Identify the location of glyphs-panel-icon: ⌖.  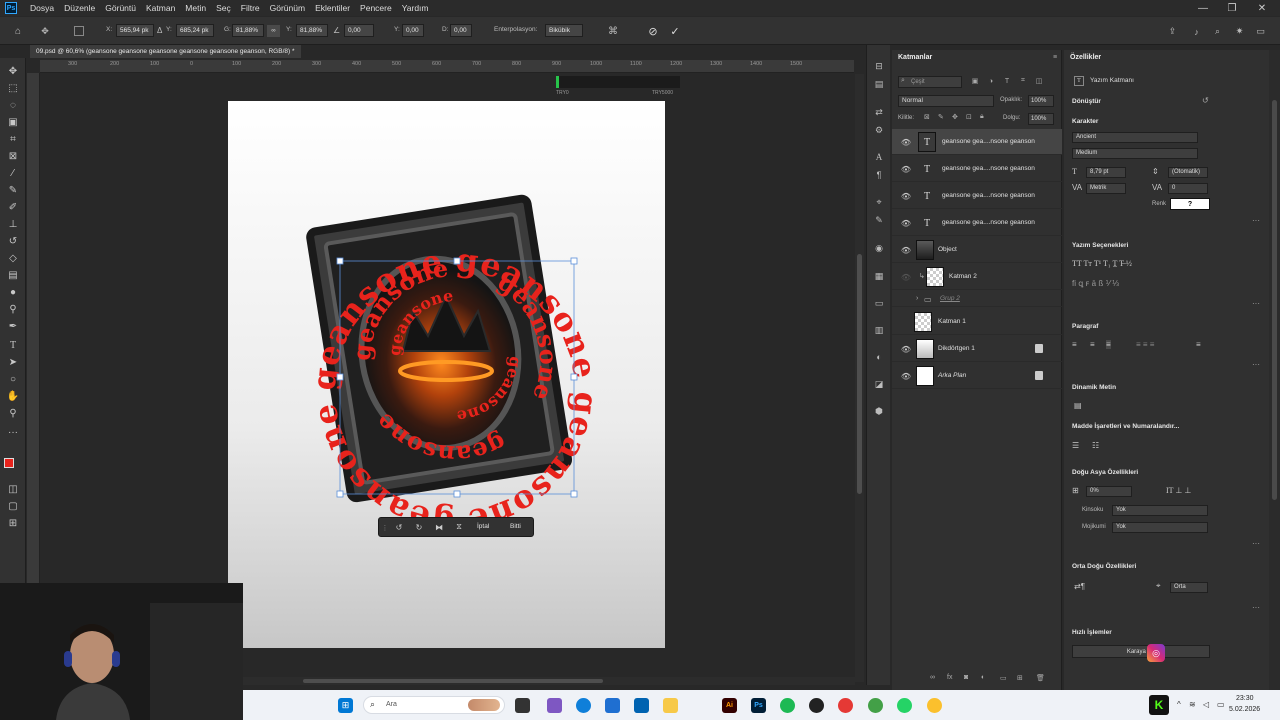
(879, 202).